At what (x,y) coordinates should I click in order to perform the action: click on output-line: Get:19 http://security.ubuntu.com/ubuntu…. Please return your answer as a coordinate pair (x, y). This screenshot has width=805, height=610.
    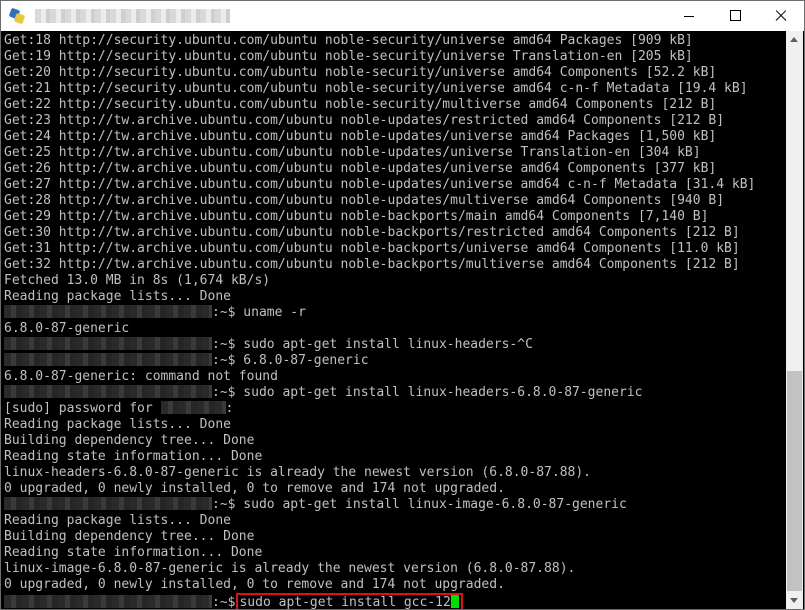
    Looking at the image, I should click on (348, 56).